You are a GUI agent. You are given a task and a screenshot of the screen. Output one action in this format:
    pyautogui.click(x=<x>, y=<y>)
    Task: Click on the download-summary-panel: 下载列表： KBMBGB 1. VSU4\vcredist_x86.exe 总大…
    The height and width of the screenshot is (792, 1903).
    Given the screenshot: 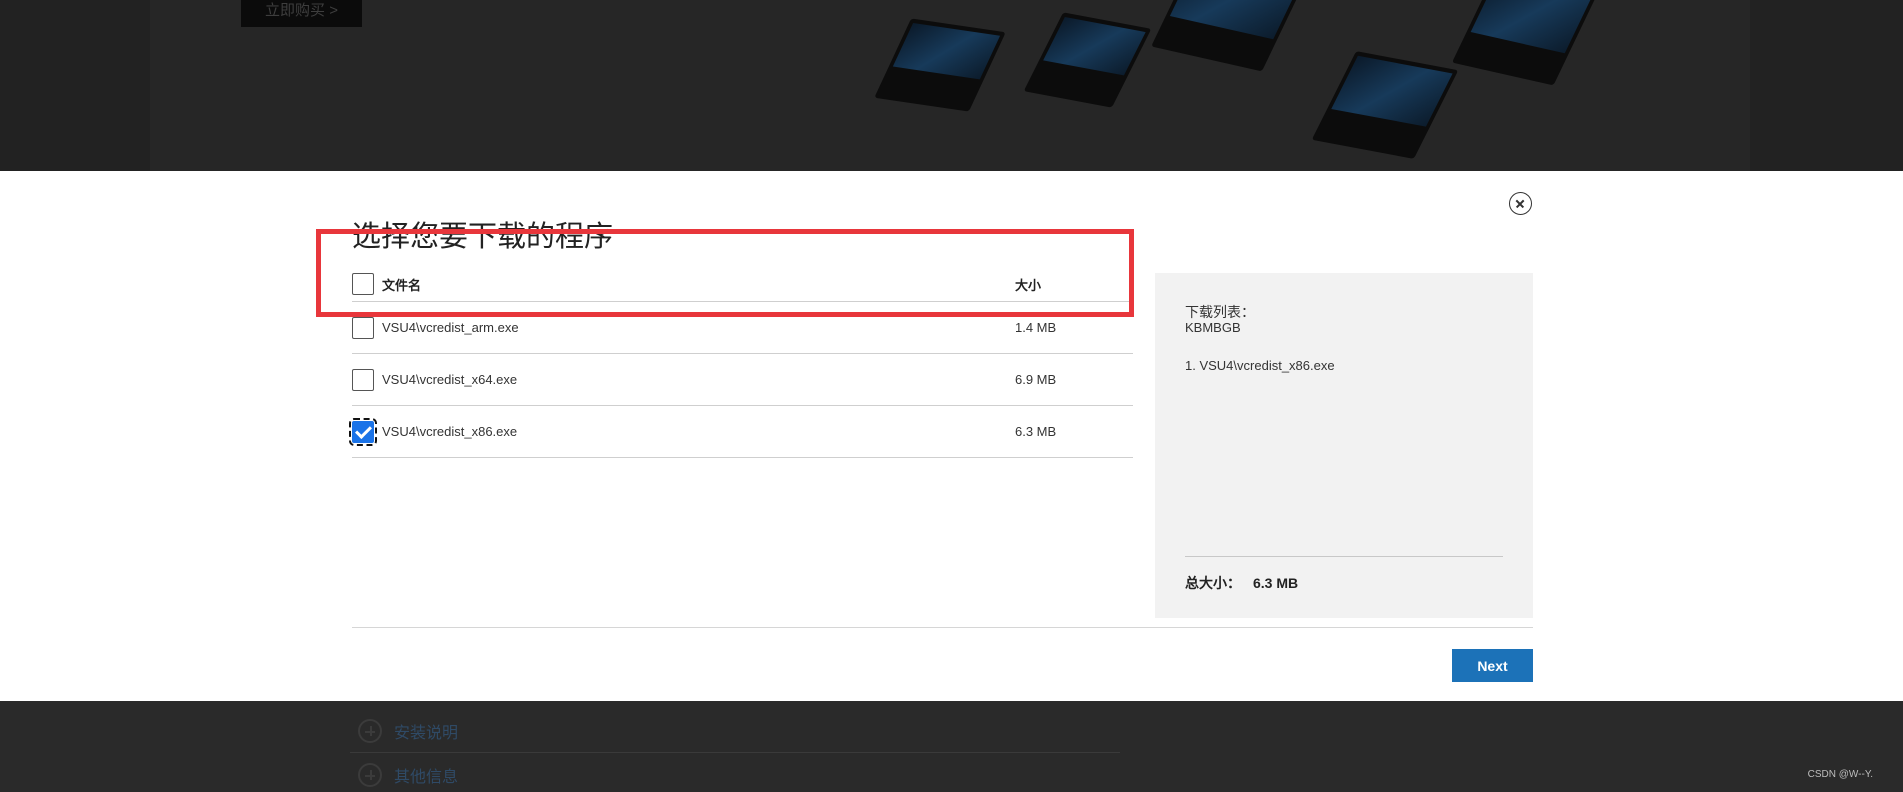 What is the action you would take?
    pyautogui.click(x=1344, y=445)
    